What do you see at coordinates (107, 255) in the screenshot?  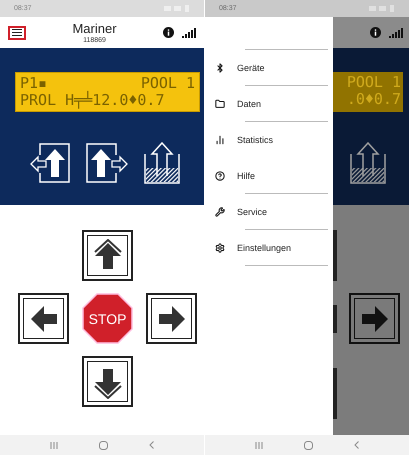 I see `up-button` at bounding box center [107, 255].